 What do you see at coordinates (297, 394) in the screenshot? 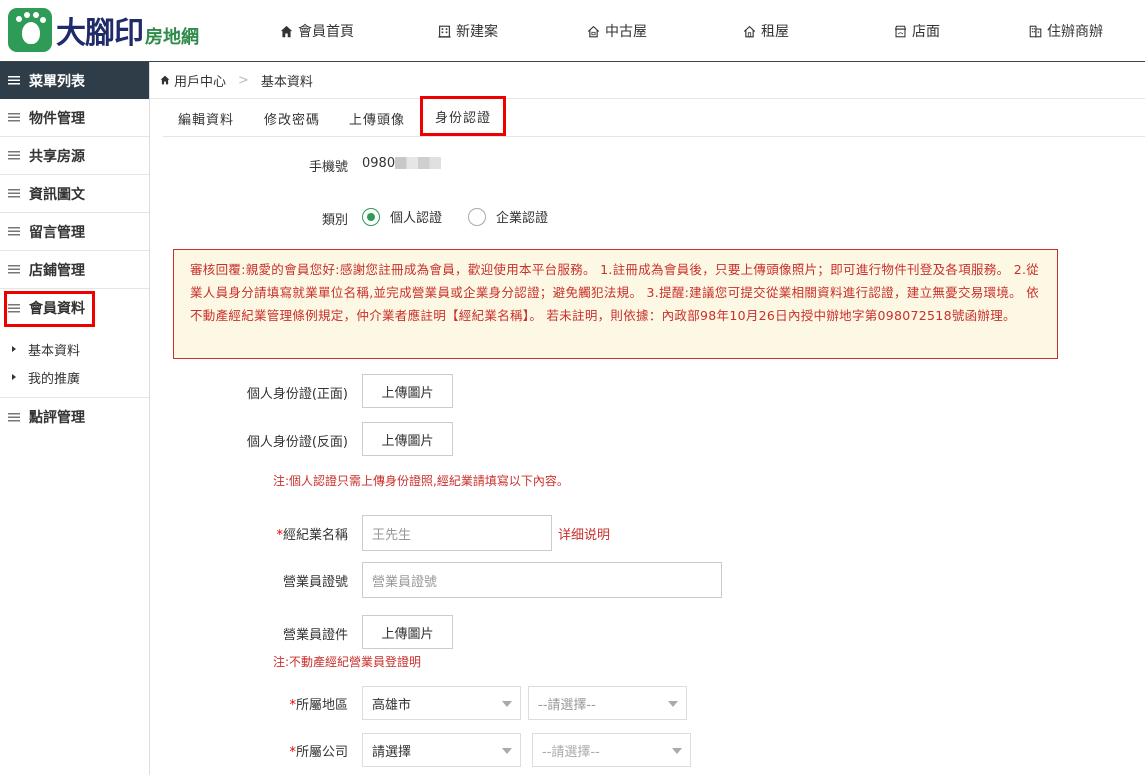
I see `id-front-label: 個人身份證(正面)` at bounding box center [297, 394].